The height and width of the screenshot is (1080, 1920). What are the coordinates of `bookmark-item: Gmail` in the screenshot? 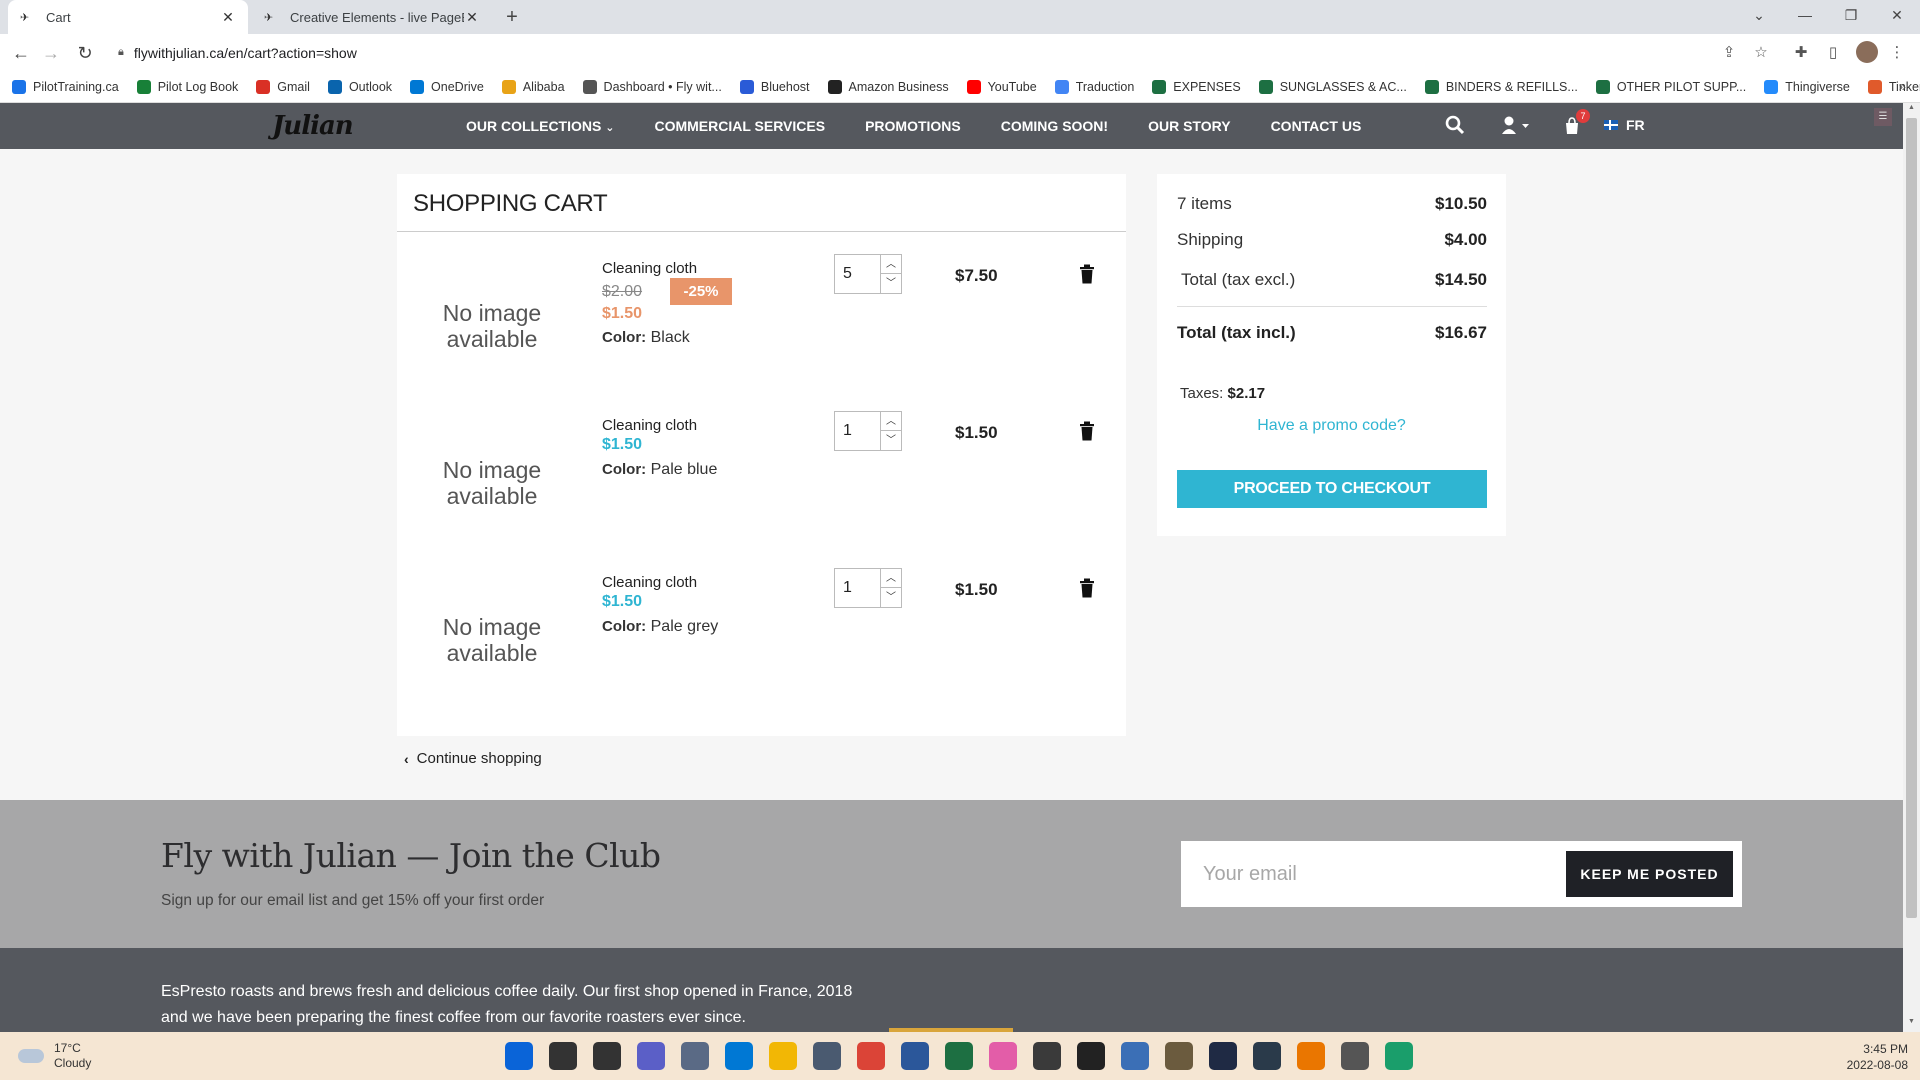 It's located at (283, 86).